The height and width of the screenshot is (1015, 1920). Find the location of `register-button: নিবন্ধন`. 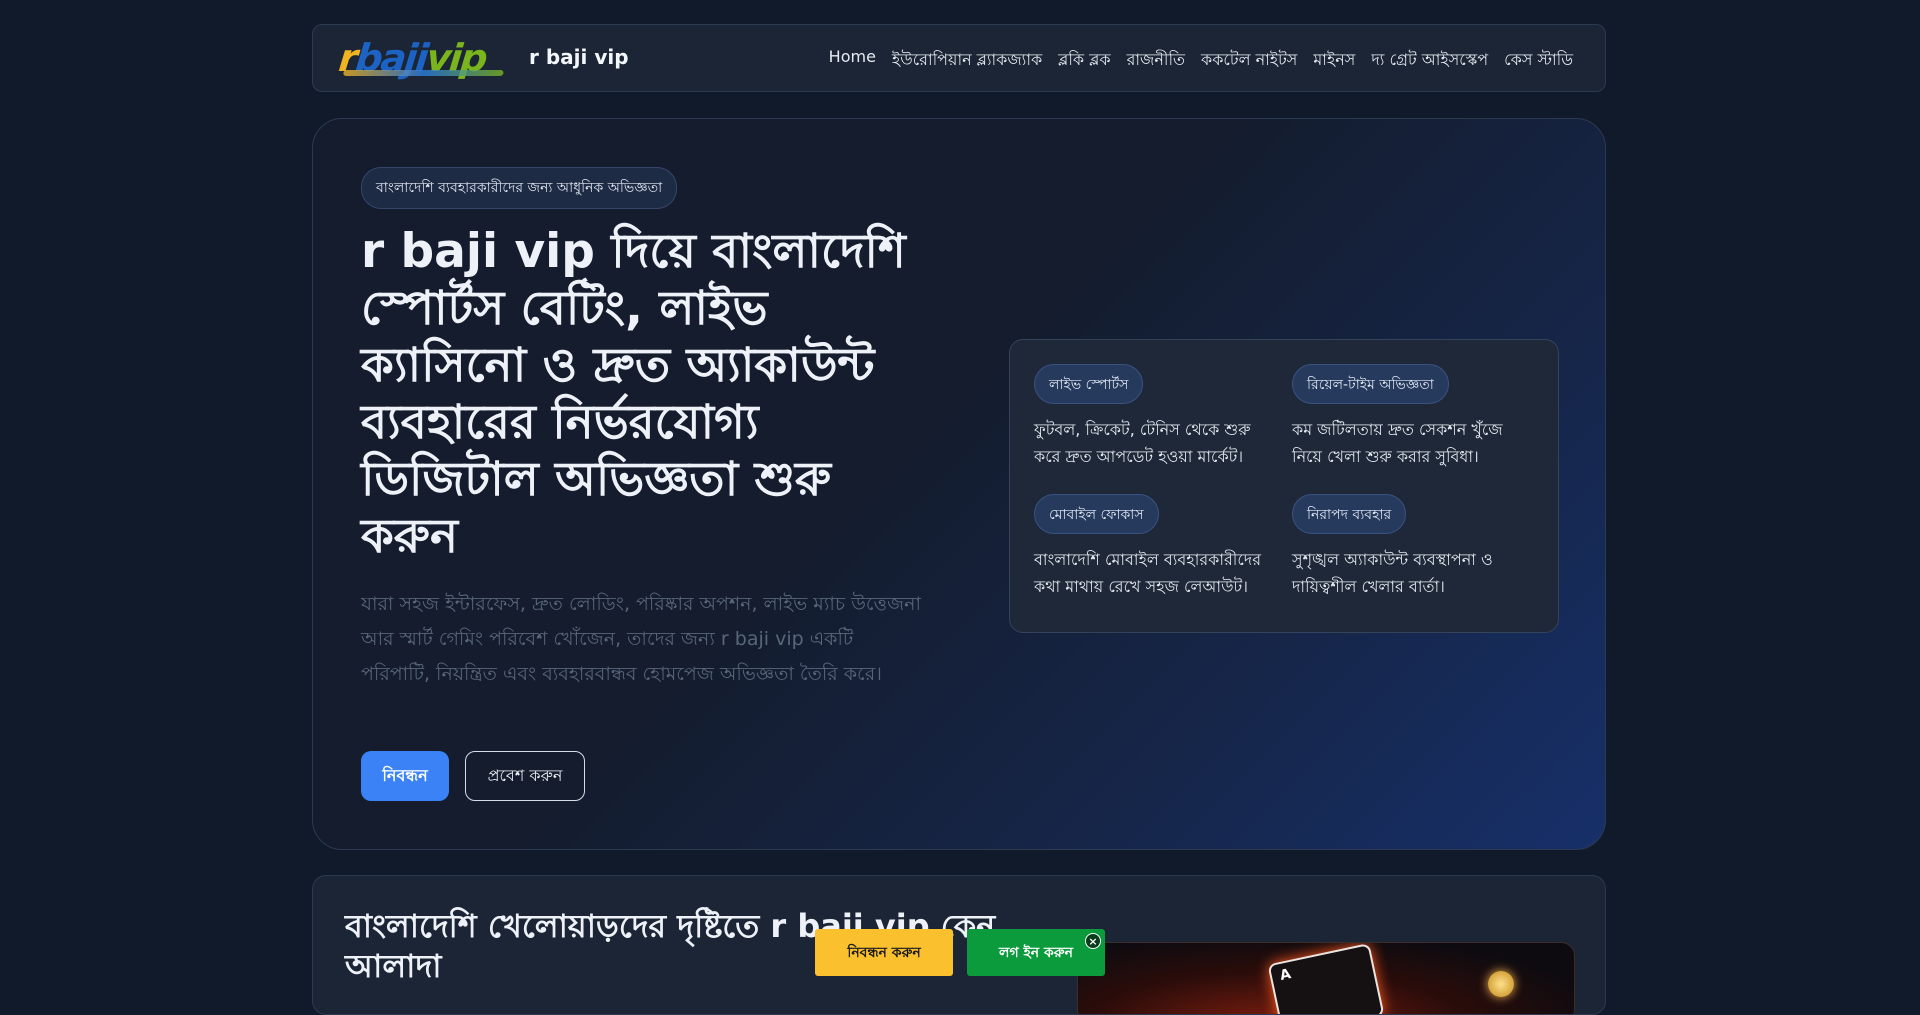

register-button: নিবন্ধন is located at coordinates (405, 776).